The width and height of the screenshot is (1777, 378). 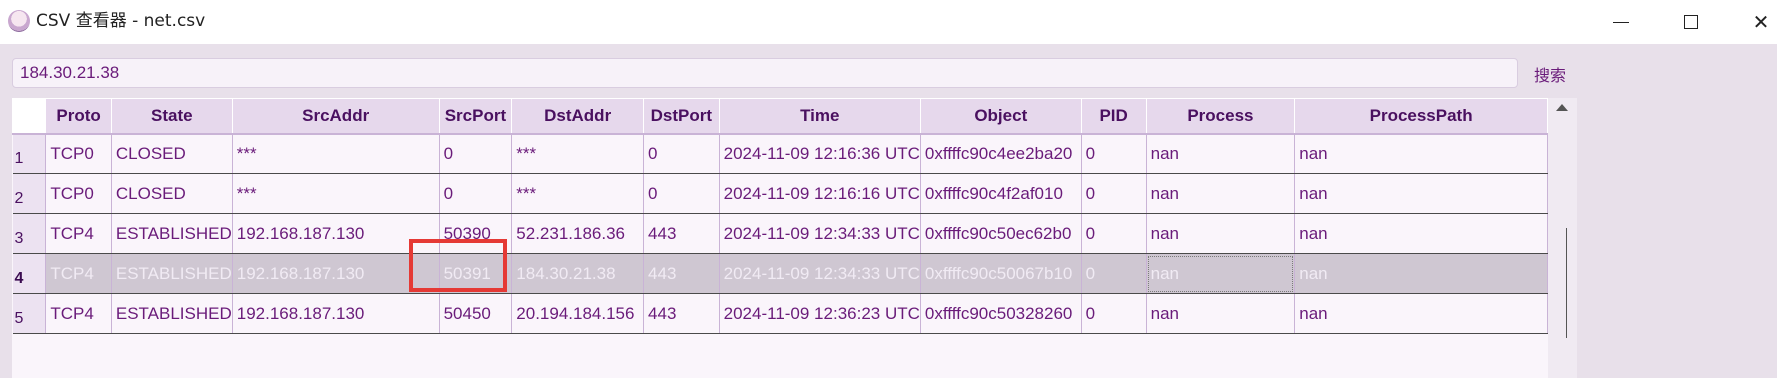 I want to click on search-box, so click(x=765, y=73).